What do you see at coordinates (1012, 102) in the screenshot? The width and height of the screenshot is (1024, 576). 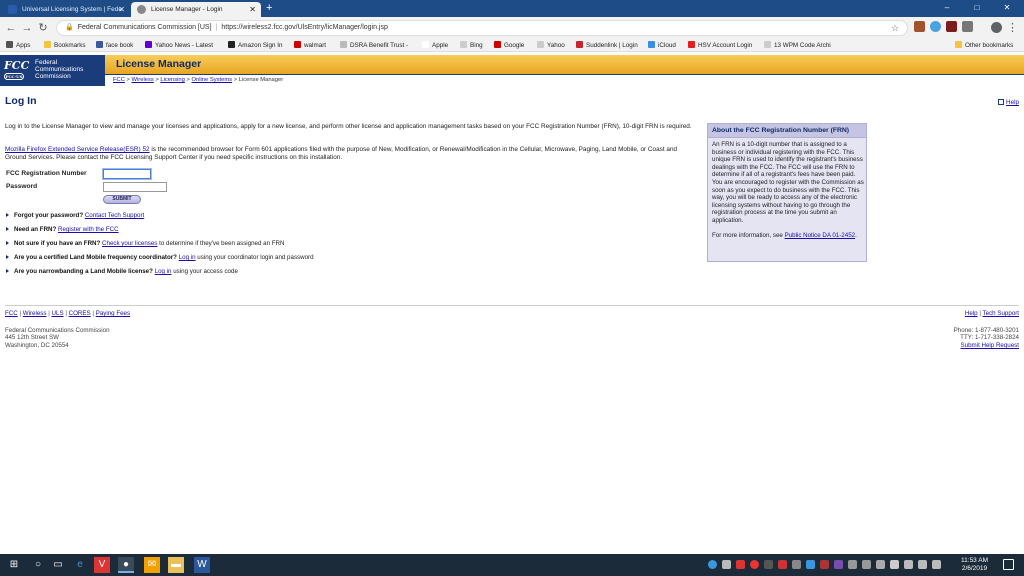 I see `help-link-text: Help` at bounding box center [1012, 102].